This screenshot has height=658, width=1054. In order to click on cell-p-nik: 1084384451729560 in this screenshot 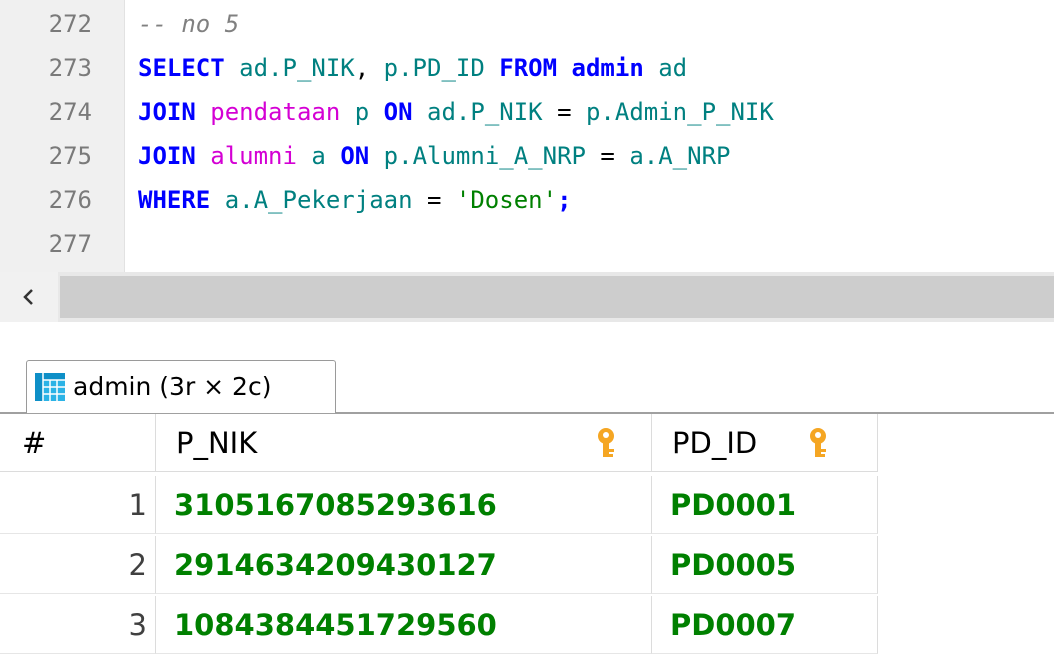, I will do `click(404, 625)`.